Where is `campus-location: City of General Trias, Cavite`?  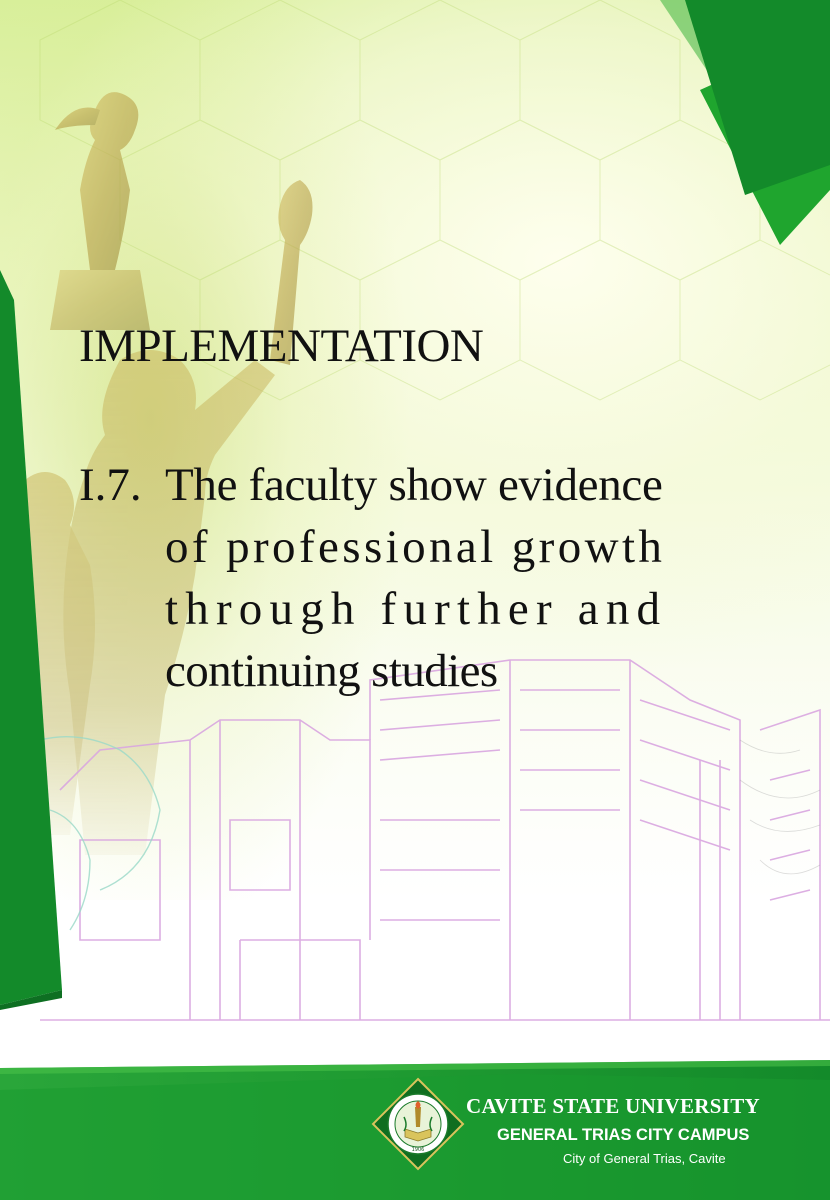 campus-location: City of General Trias, Cavite is located at coordinates (644, 1158).